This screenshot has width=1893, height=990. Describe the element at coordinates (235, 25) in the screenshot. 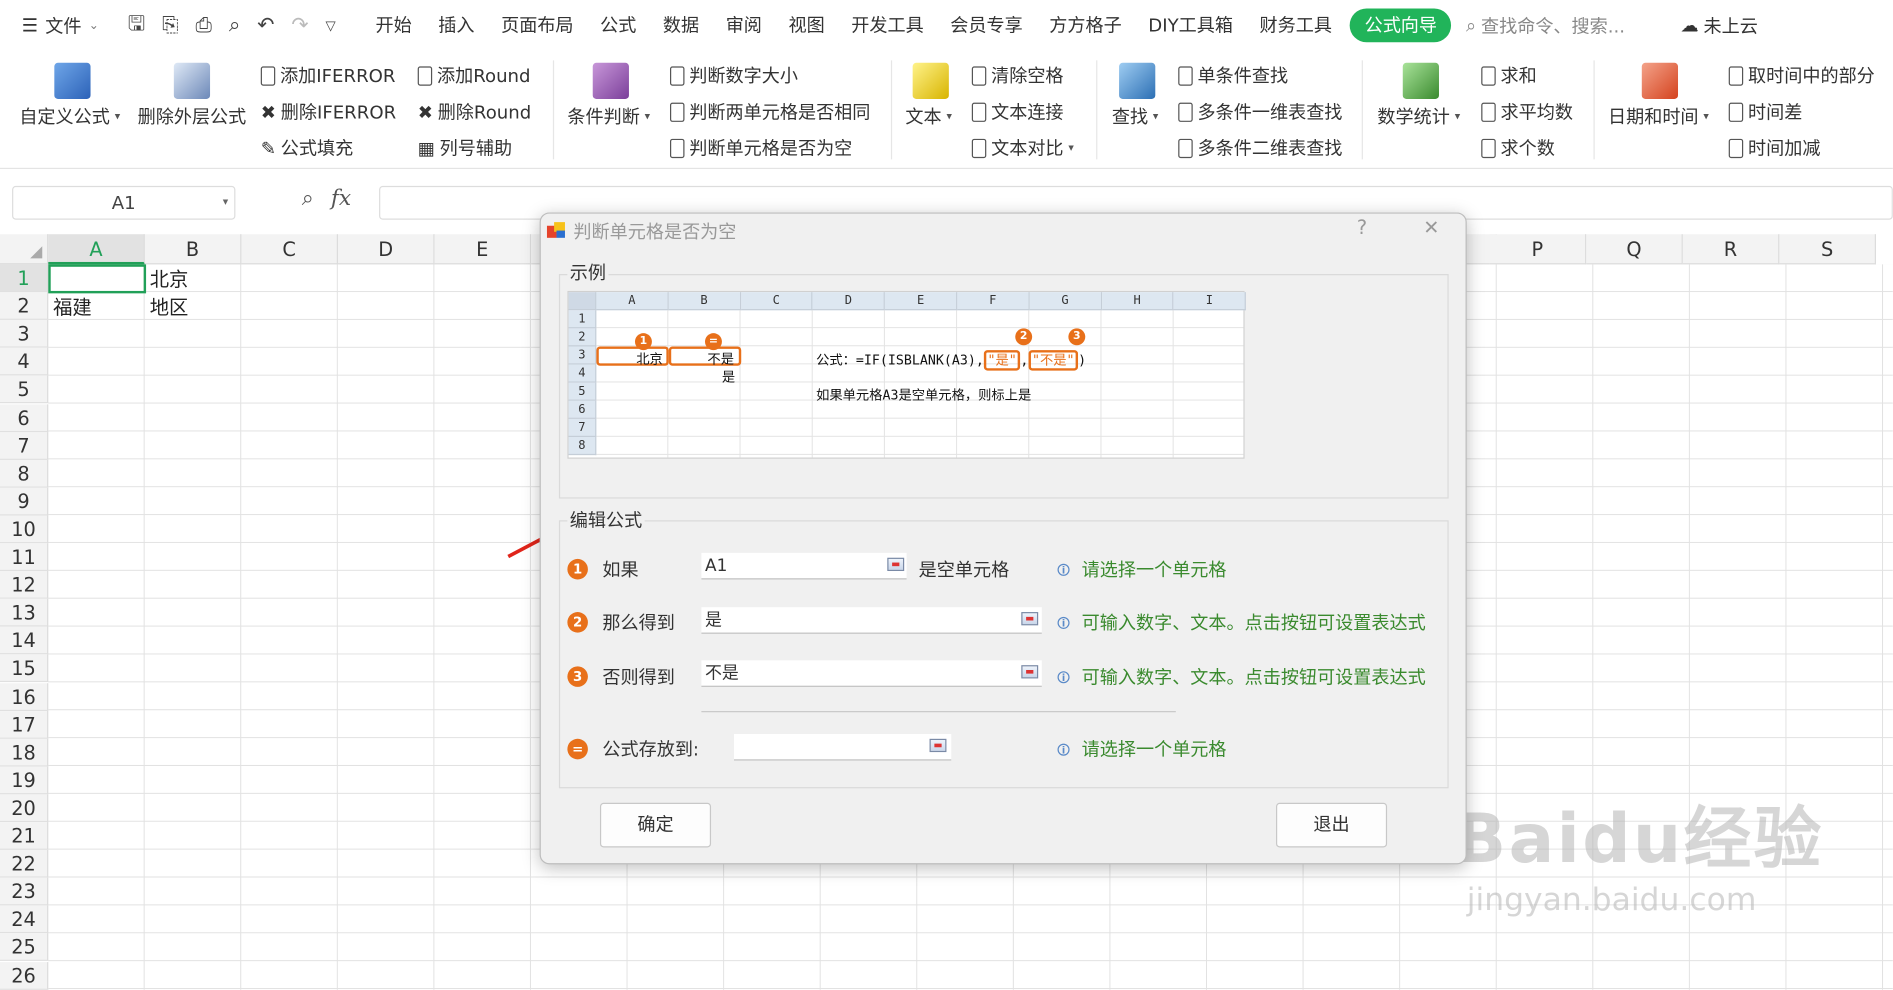

I see `print-preview-icon: ⌕` at that location.